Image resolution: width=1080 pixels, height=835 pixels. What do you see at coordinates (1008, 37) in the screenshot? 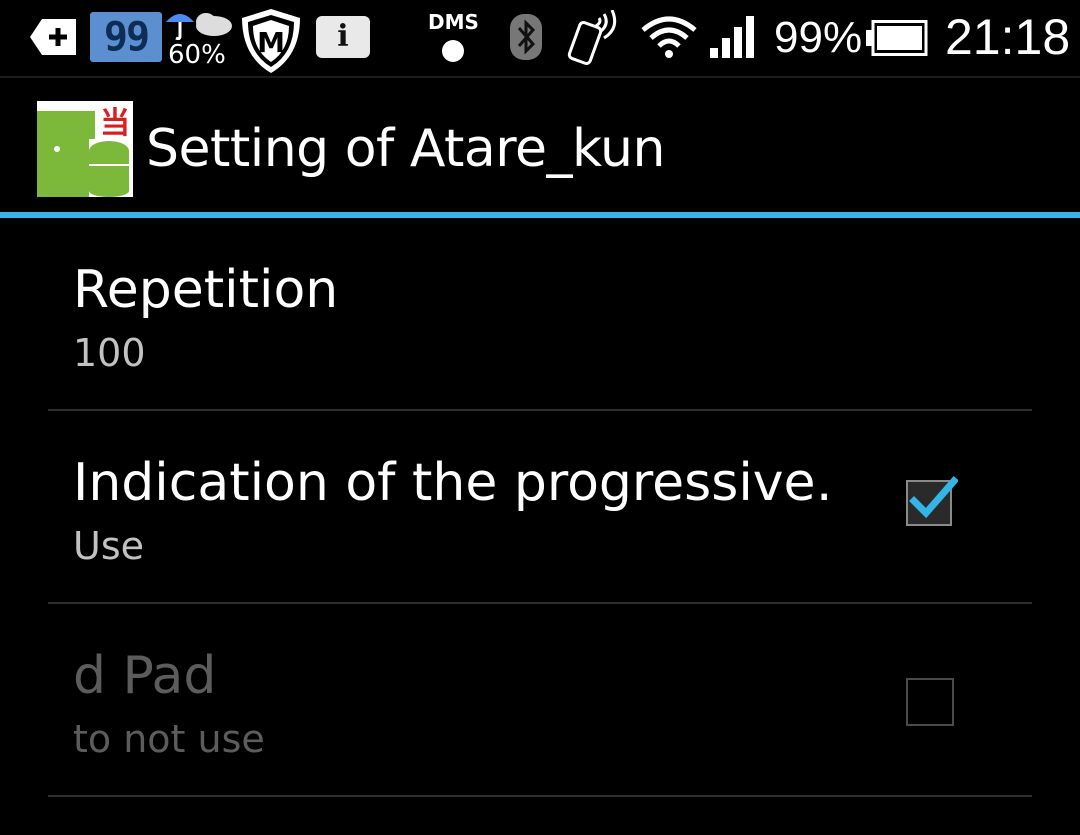
I see `clock-time: 21:18` at bounding box center [1008, 37].